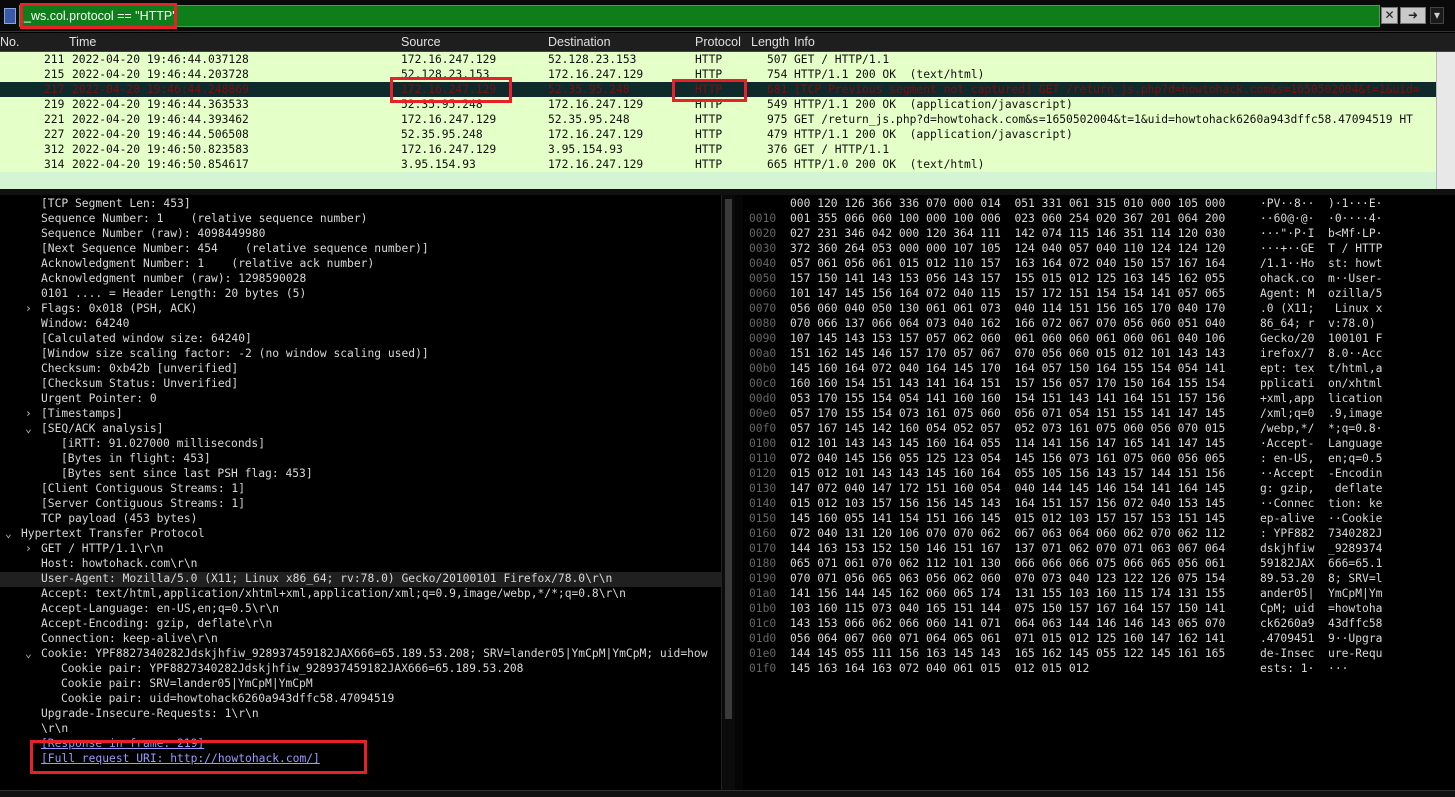  Describe the element at coordinates (449, 119) in the screenshot. I see `cell-src: 172.16.247.129` at that location.